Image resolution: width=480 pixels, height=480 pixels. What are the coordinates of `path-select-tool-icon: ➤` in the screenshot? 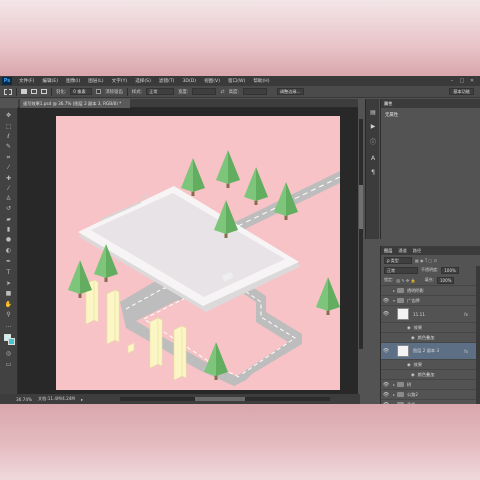 It's located at (8, 283).